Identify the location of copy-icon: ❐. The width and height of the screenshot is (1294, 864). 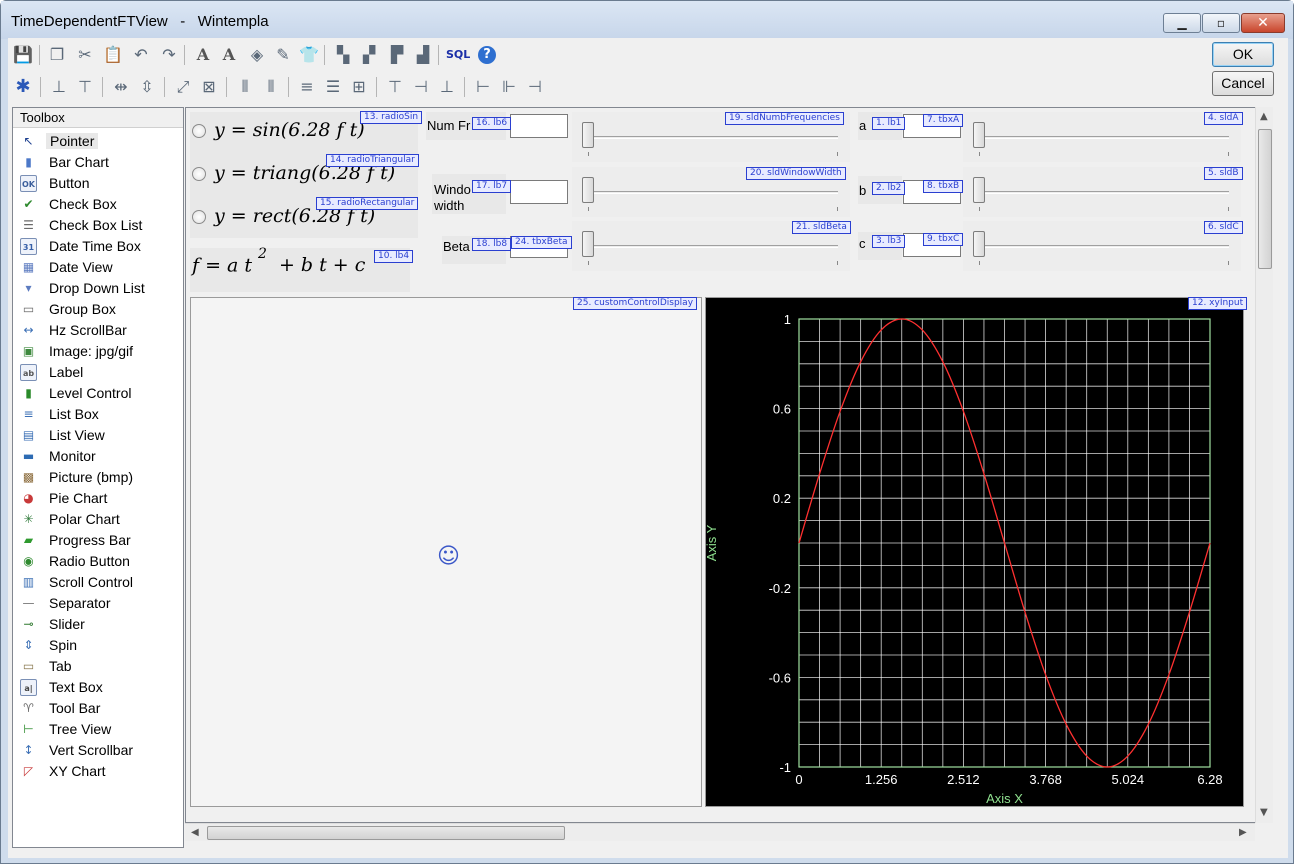
(57, 55).